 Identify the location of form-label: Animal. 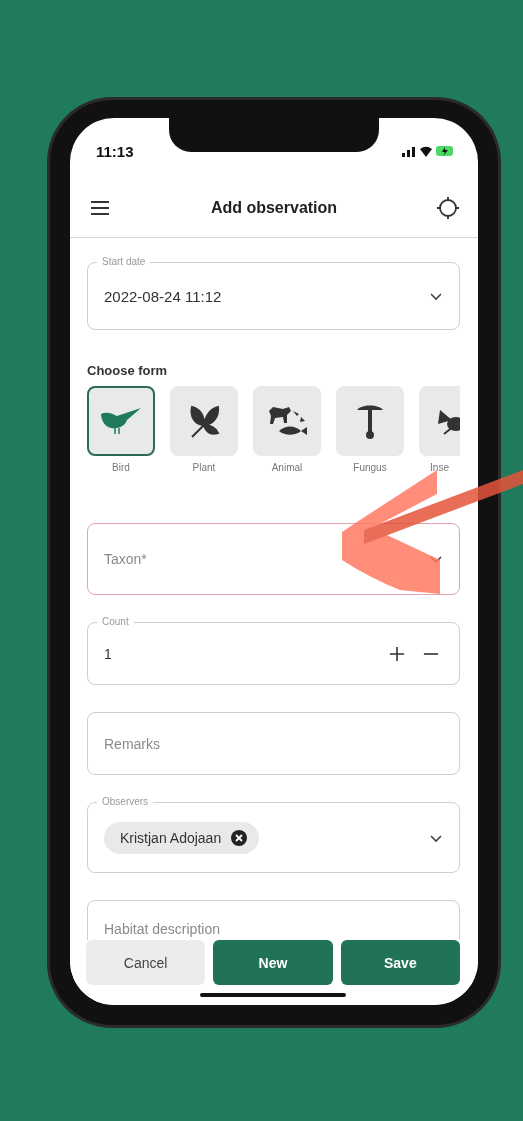
(287, 467).